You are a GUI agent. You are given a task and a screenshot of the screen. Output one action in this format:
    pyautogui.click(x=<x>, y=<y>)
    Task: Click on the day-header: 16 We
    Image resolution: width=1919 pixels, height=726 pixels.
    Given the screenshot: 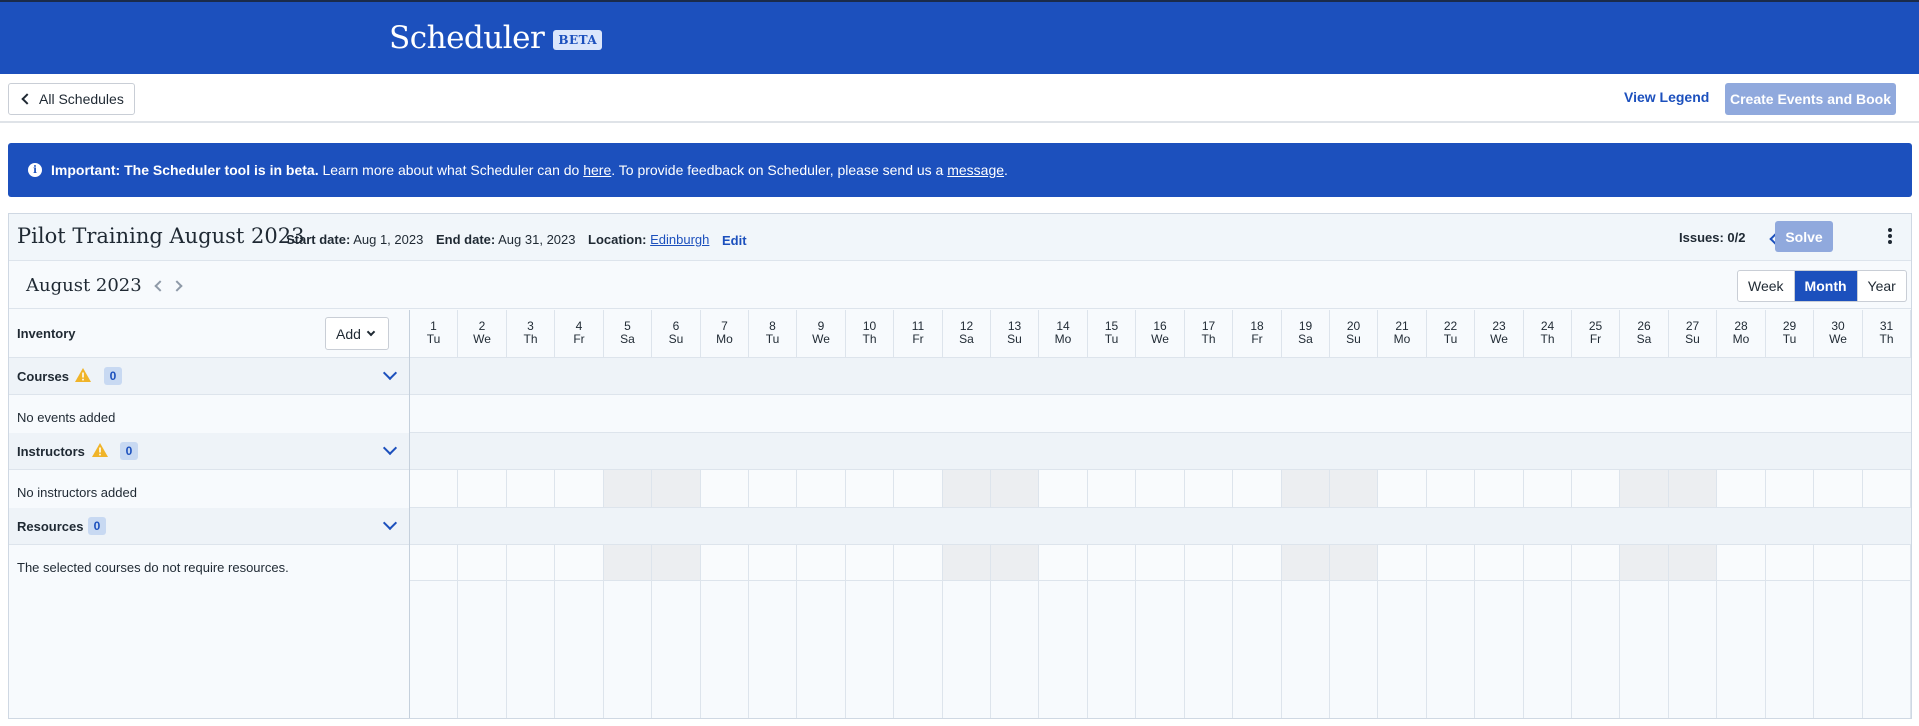 What is the action you would take?
    pyautogui.click(x=1160, y=334)
    